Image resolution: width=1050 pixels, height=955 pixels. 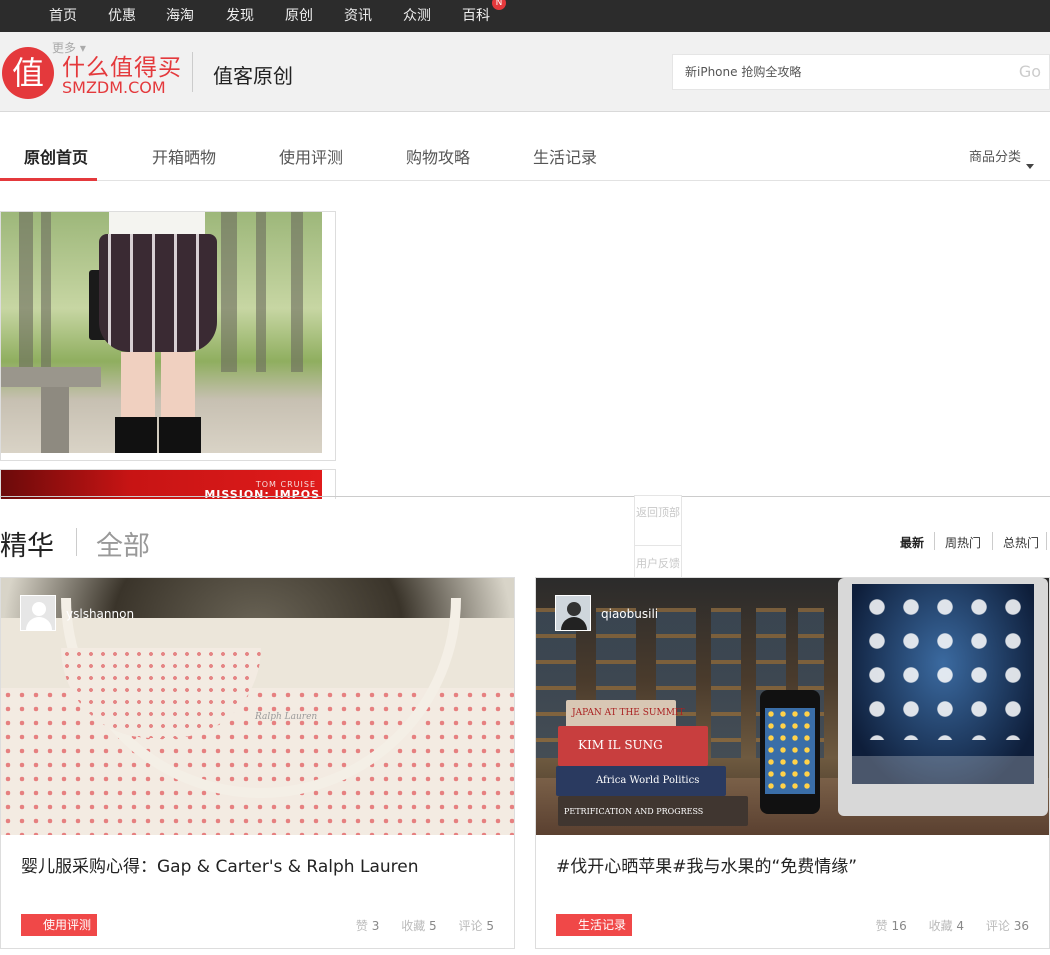 What do you see at coordinates (28, 73) in the screenshot?
I see `logo-icon: 值` at bounding box center [28, 73].